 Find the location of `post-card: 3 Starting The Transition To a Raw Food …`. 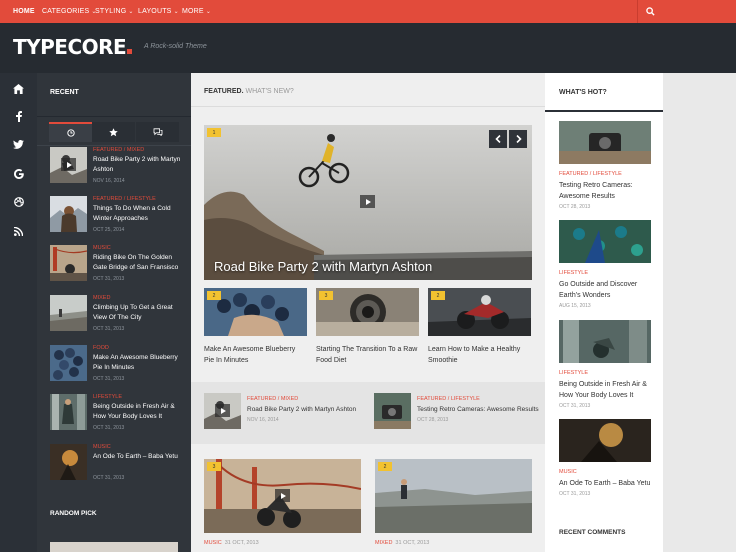

post-card: 3 Starting The Transition To a Raw Food … is located at coordinates (367, 327).